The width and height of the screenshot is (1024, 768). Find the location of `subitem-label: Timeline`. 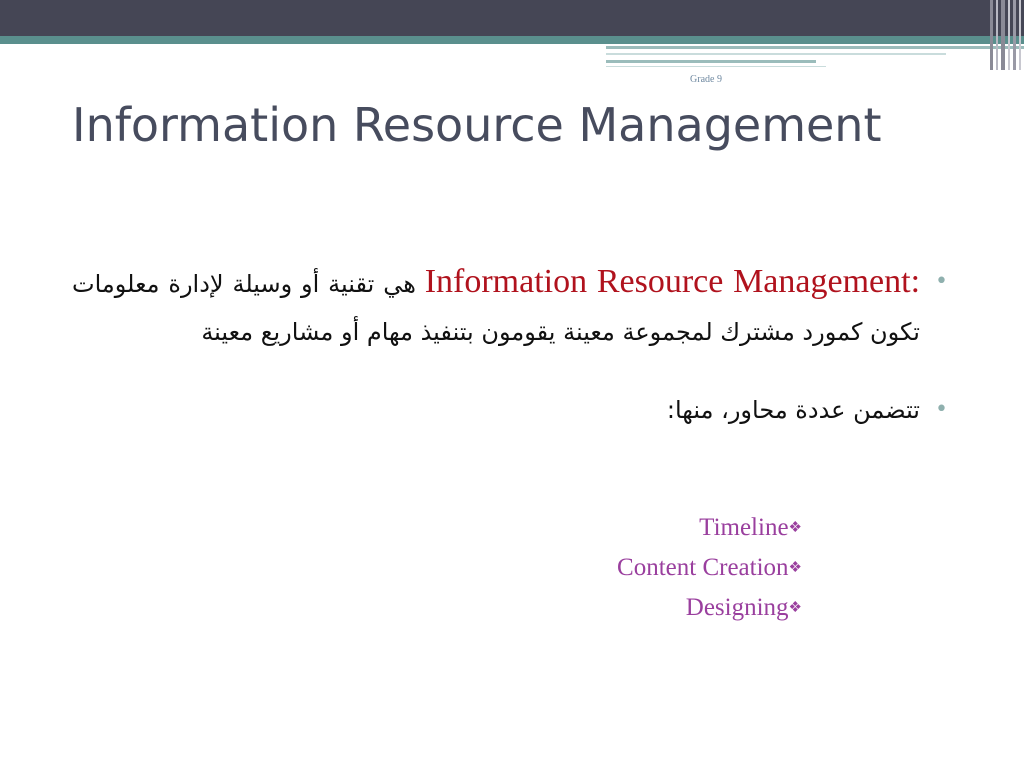

subitem-label: Timeline is located at coordinates (744, 527).